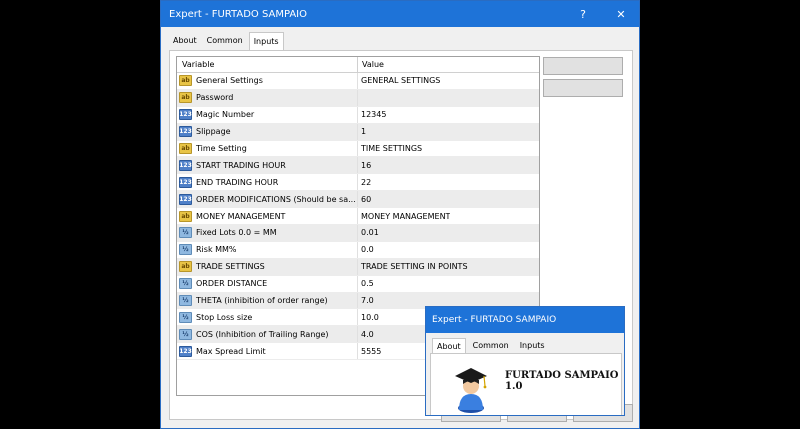  Describe the element at coordinates (368, 317) in the screenshot. I see `value-cell: 10.0` at that location.